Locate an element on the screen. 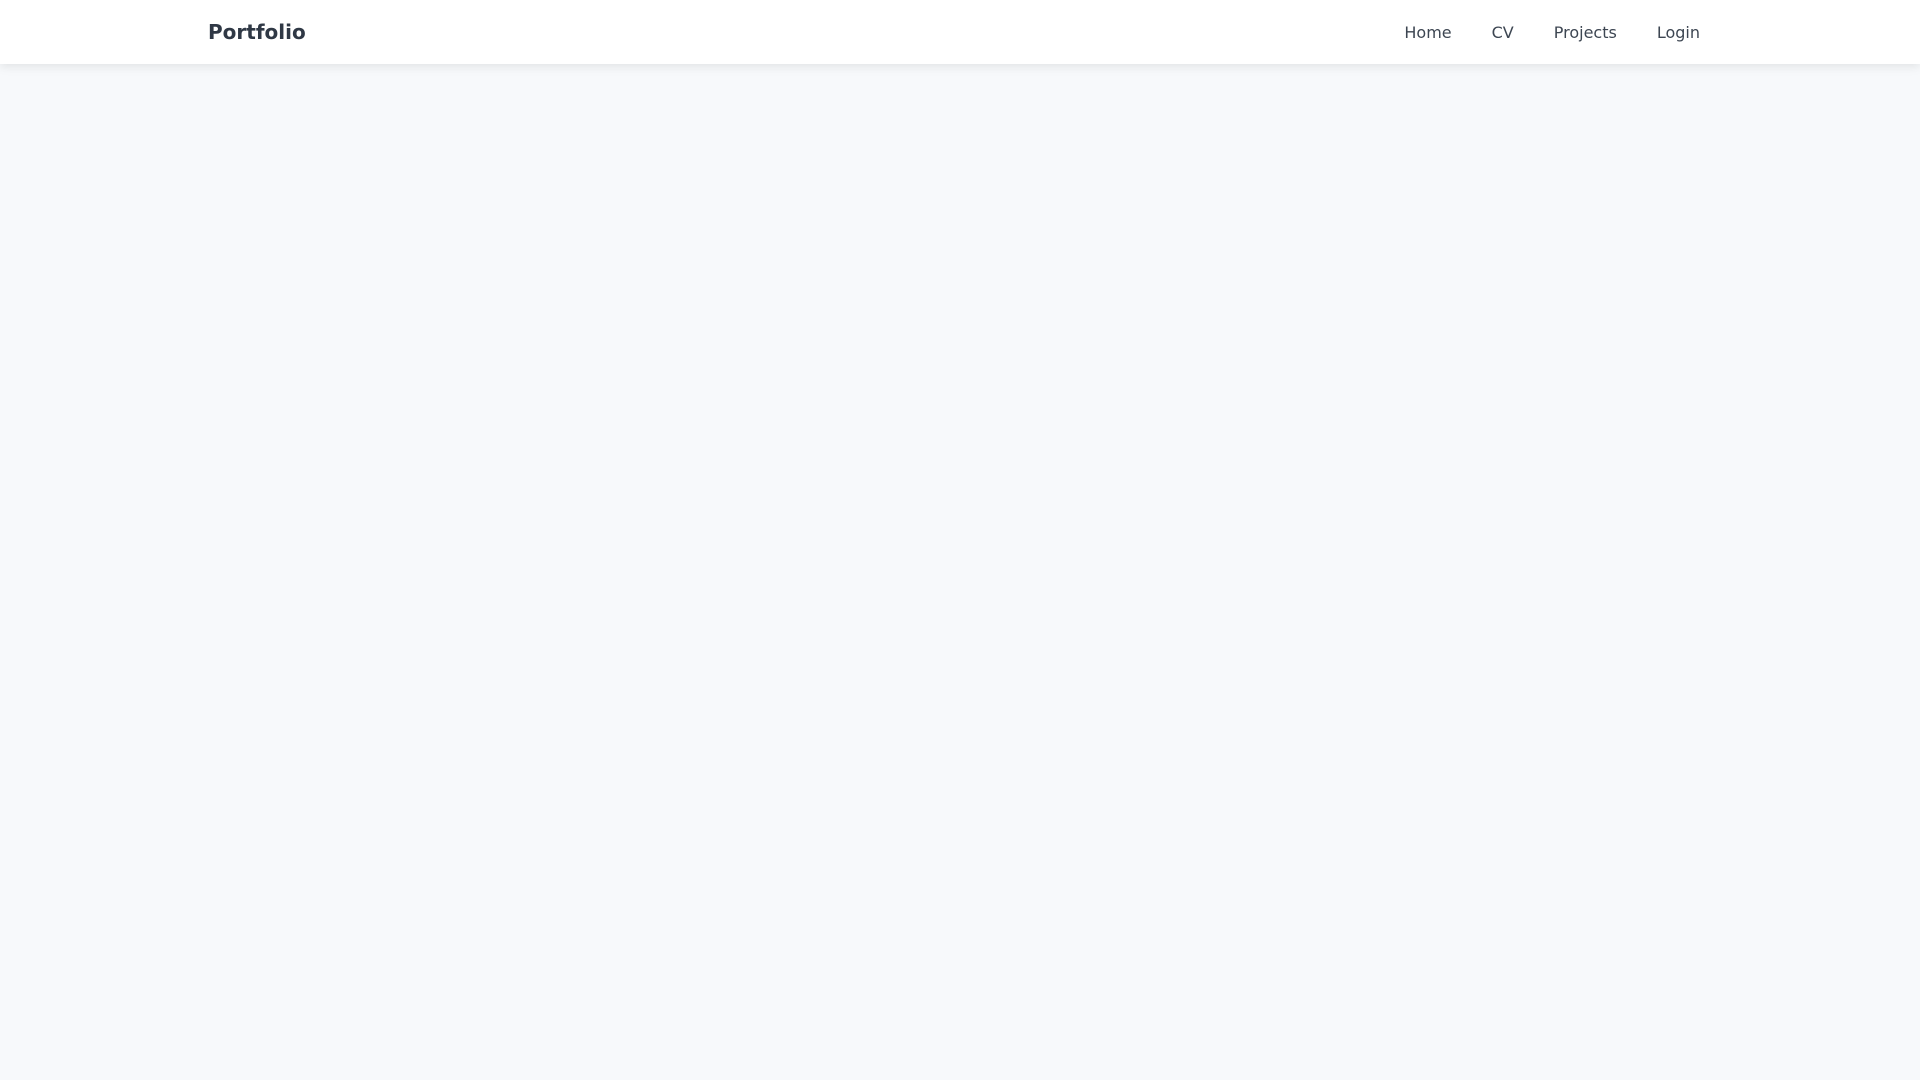 This screenshot has width=1920, height=1080. nav-link-cv: CV is located at coordinates (1503, 32).